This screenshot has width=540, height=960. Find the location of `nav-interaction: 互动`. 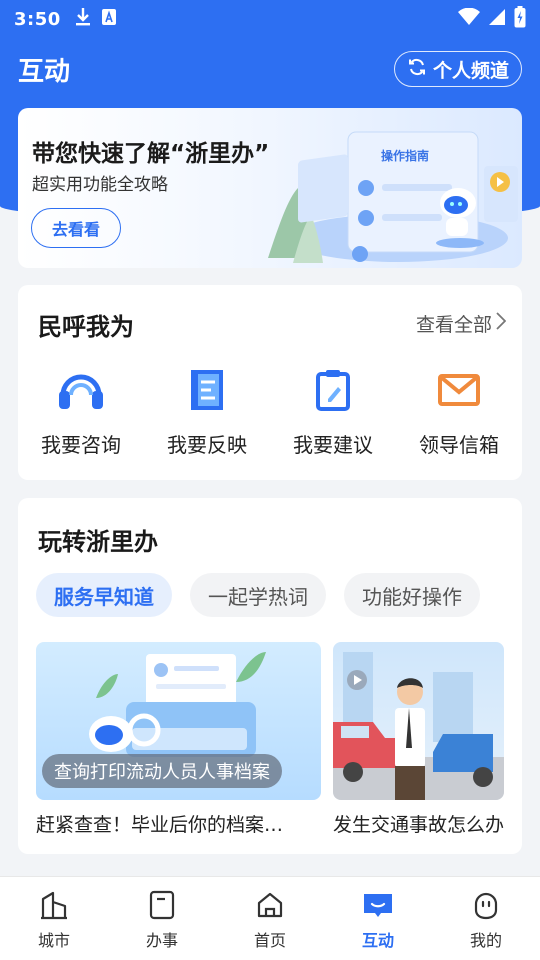

nav-interaction: 互动 is located at coordinates (378, 918).